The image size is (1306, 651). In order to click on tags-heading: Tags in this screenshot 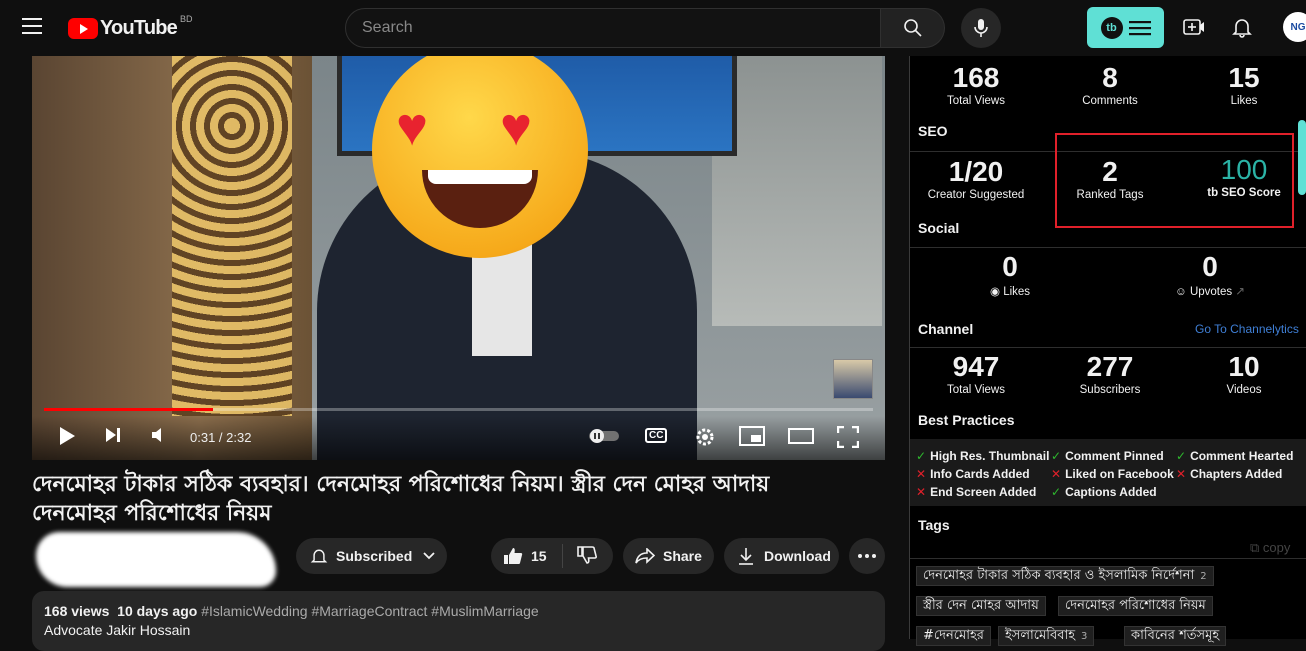, I will do `click(934, 525)`.